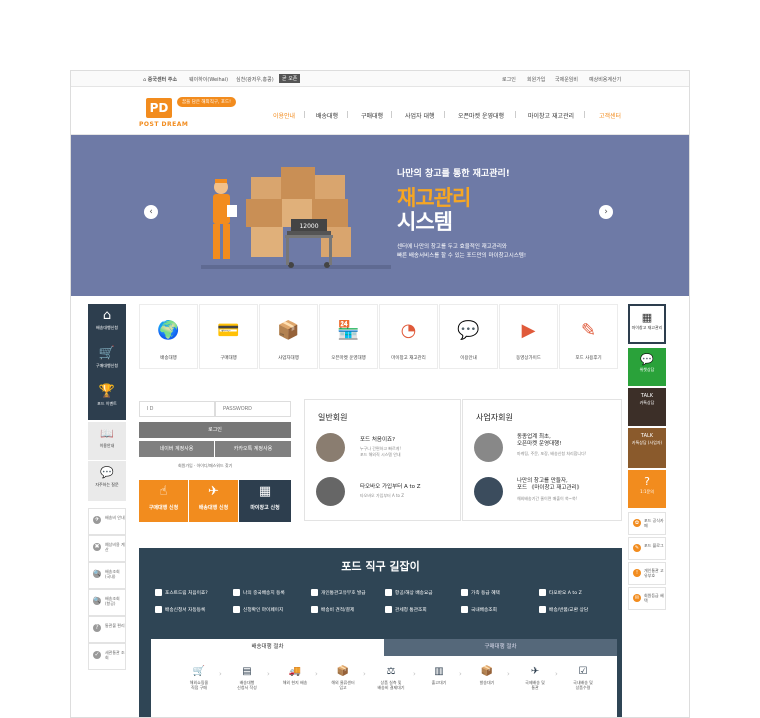  What do you see at coordinates (536, 79) in the screenshot?
I see `signup-link: 회원가입` at bounding box center [536, 79].